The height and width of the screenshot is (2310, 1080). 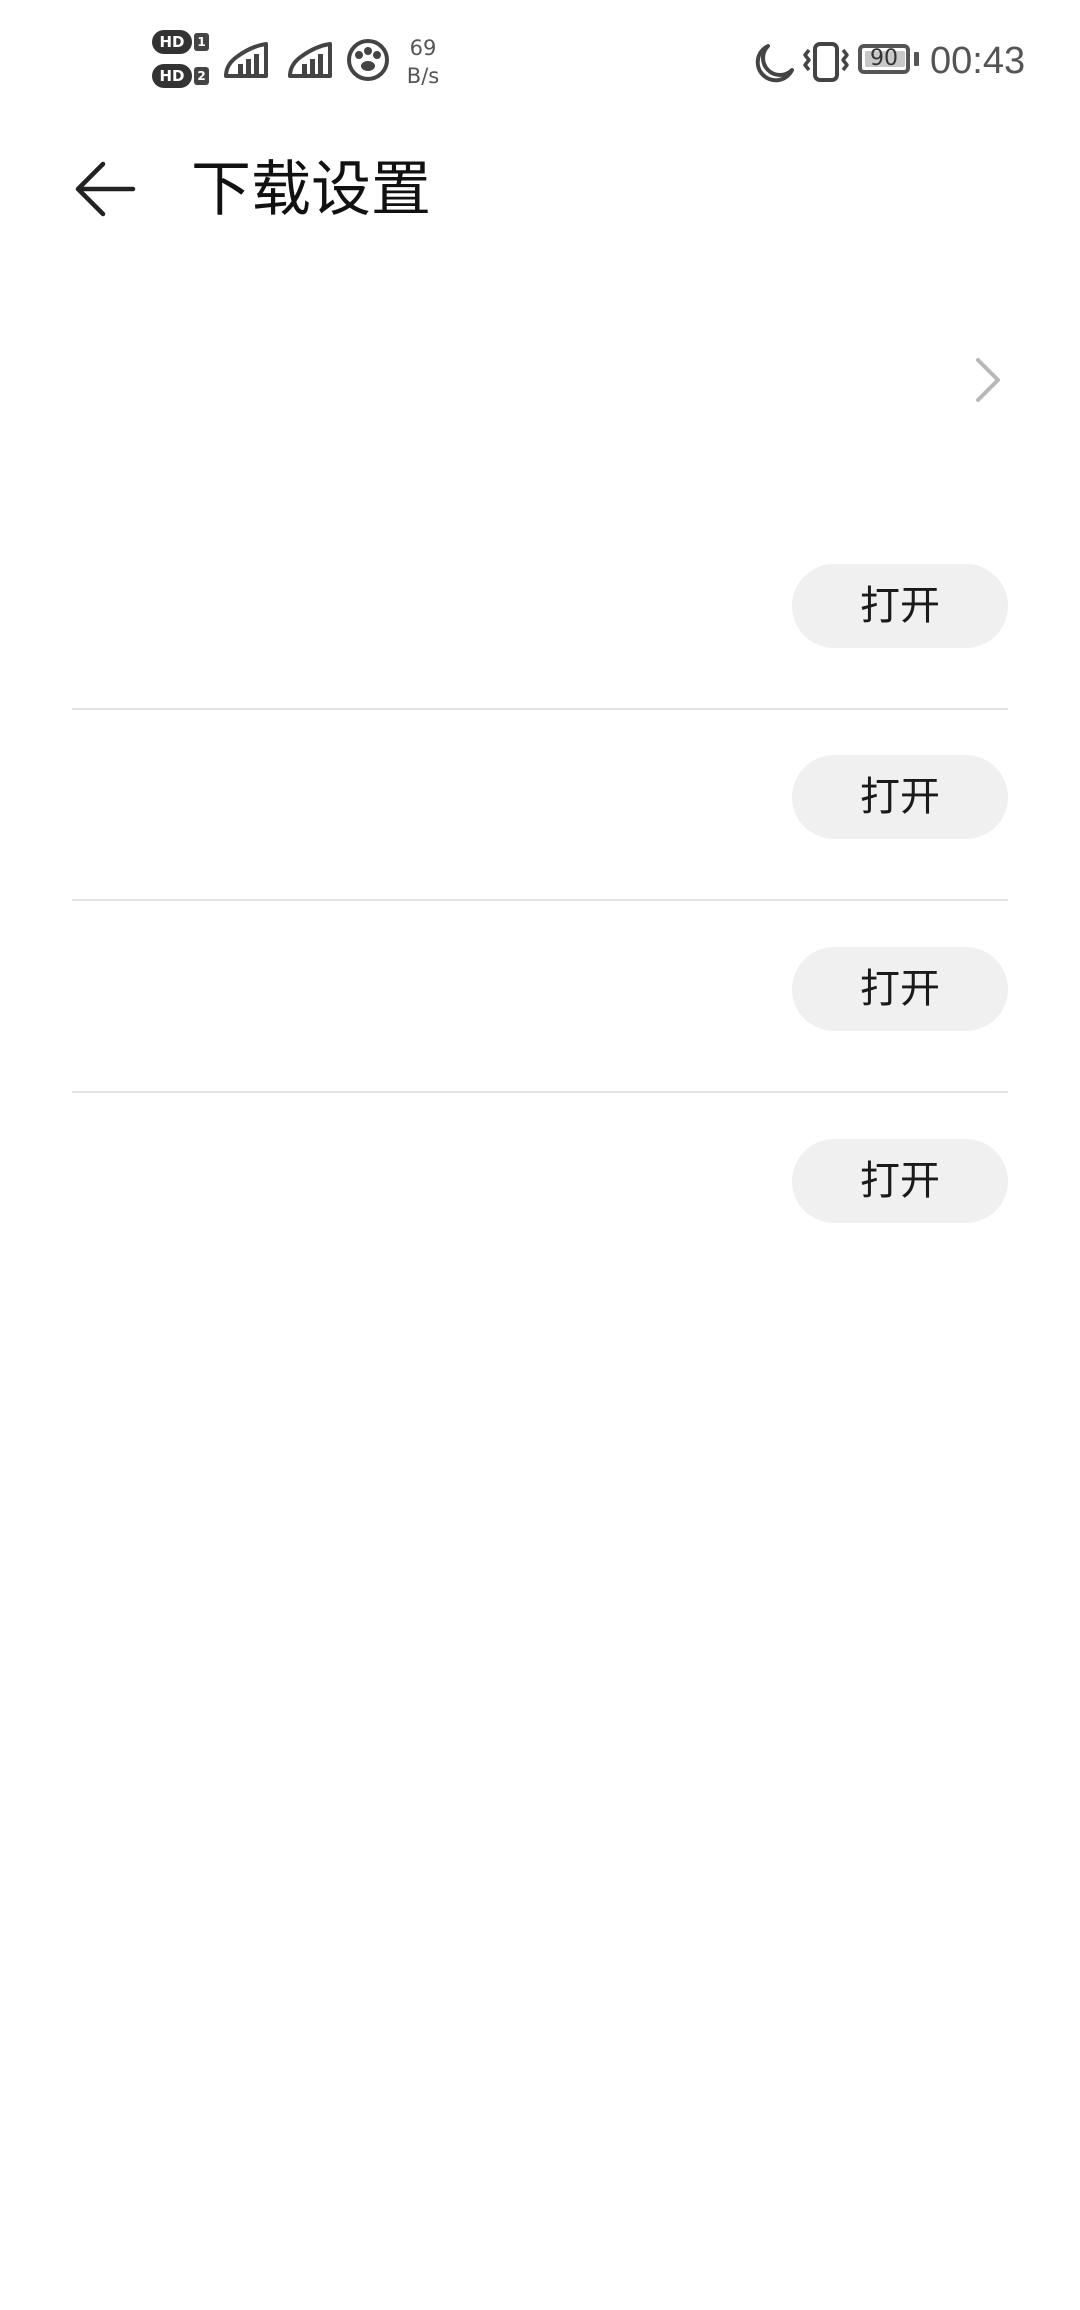 What do you see at coordinates (988, 382) in the screenshot?
I see `chevron-right-icon` at bounding box center [988, 382].